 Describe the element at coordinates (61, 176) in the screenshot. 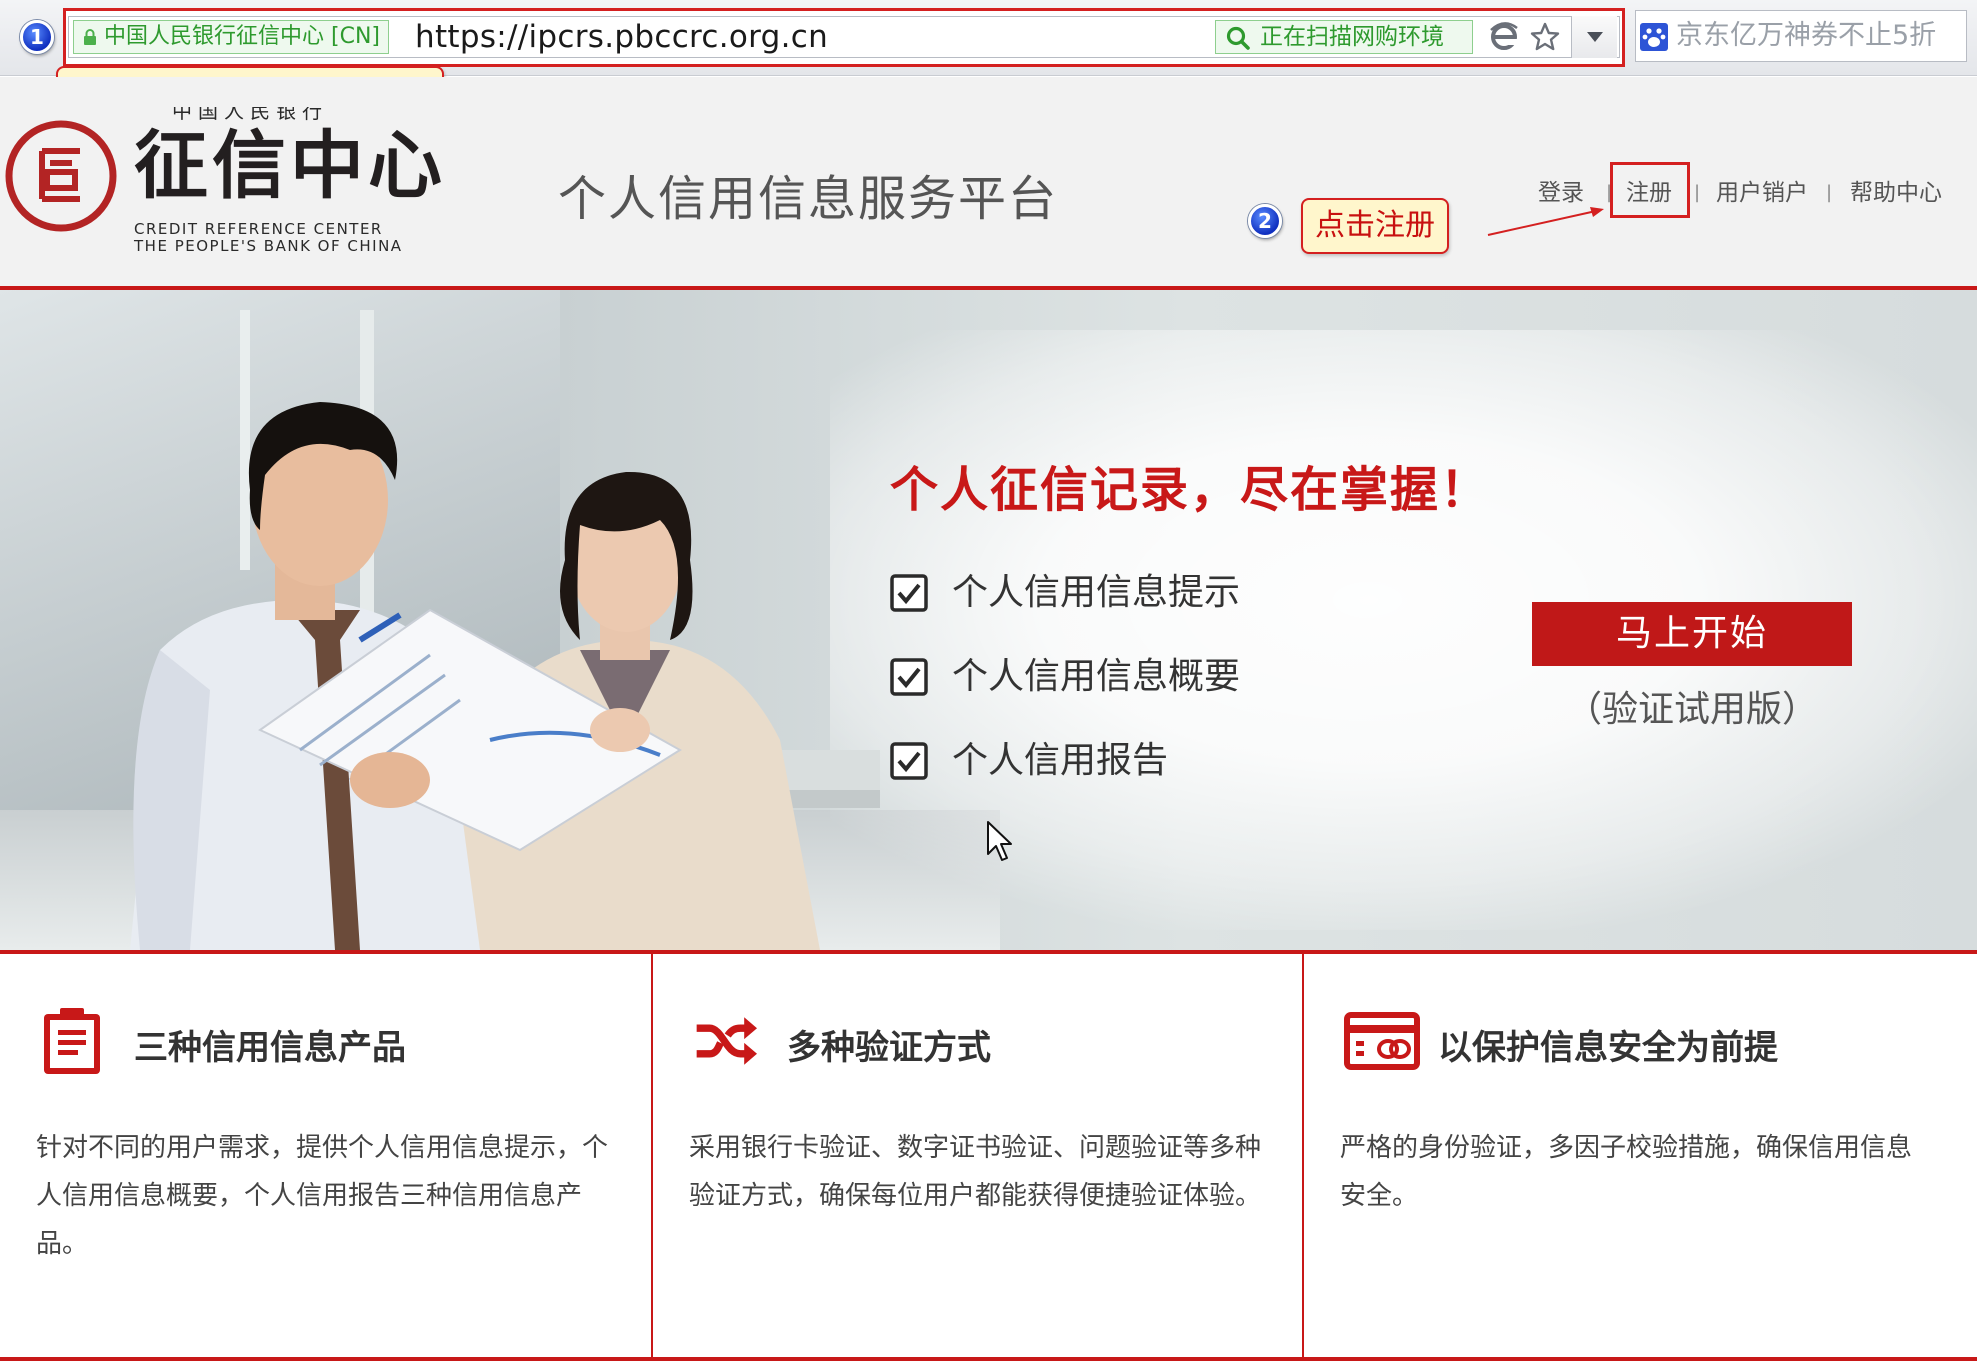

I see `seal-logo-icon` at that location.